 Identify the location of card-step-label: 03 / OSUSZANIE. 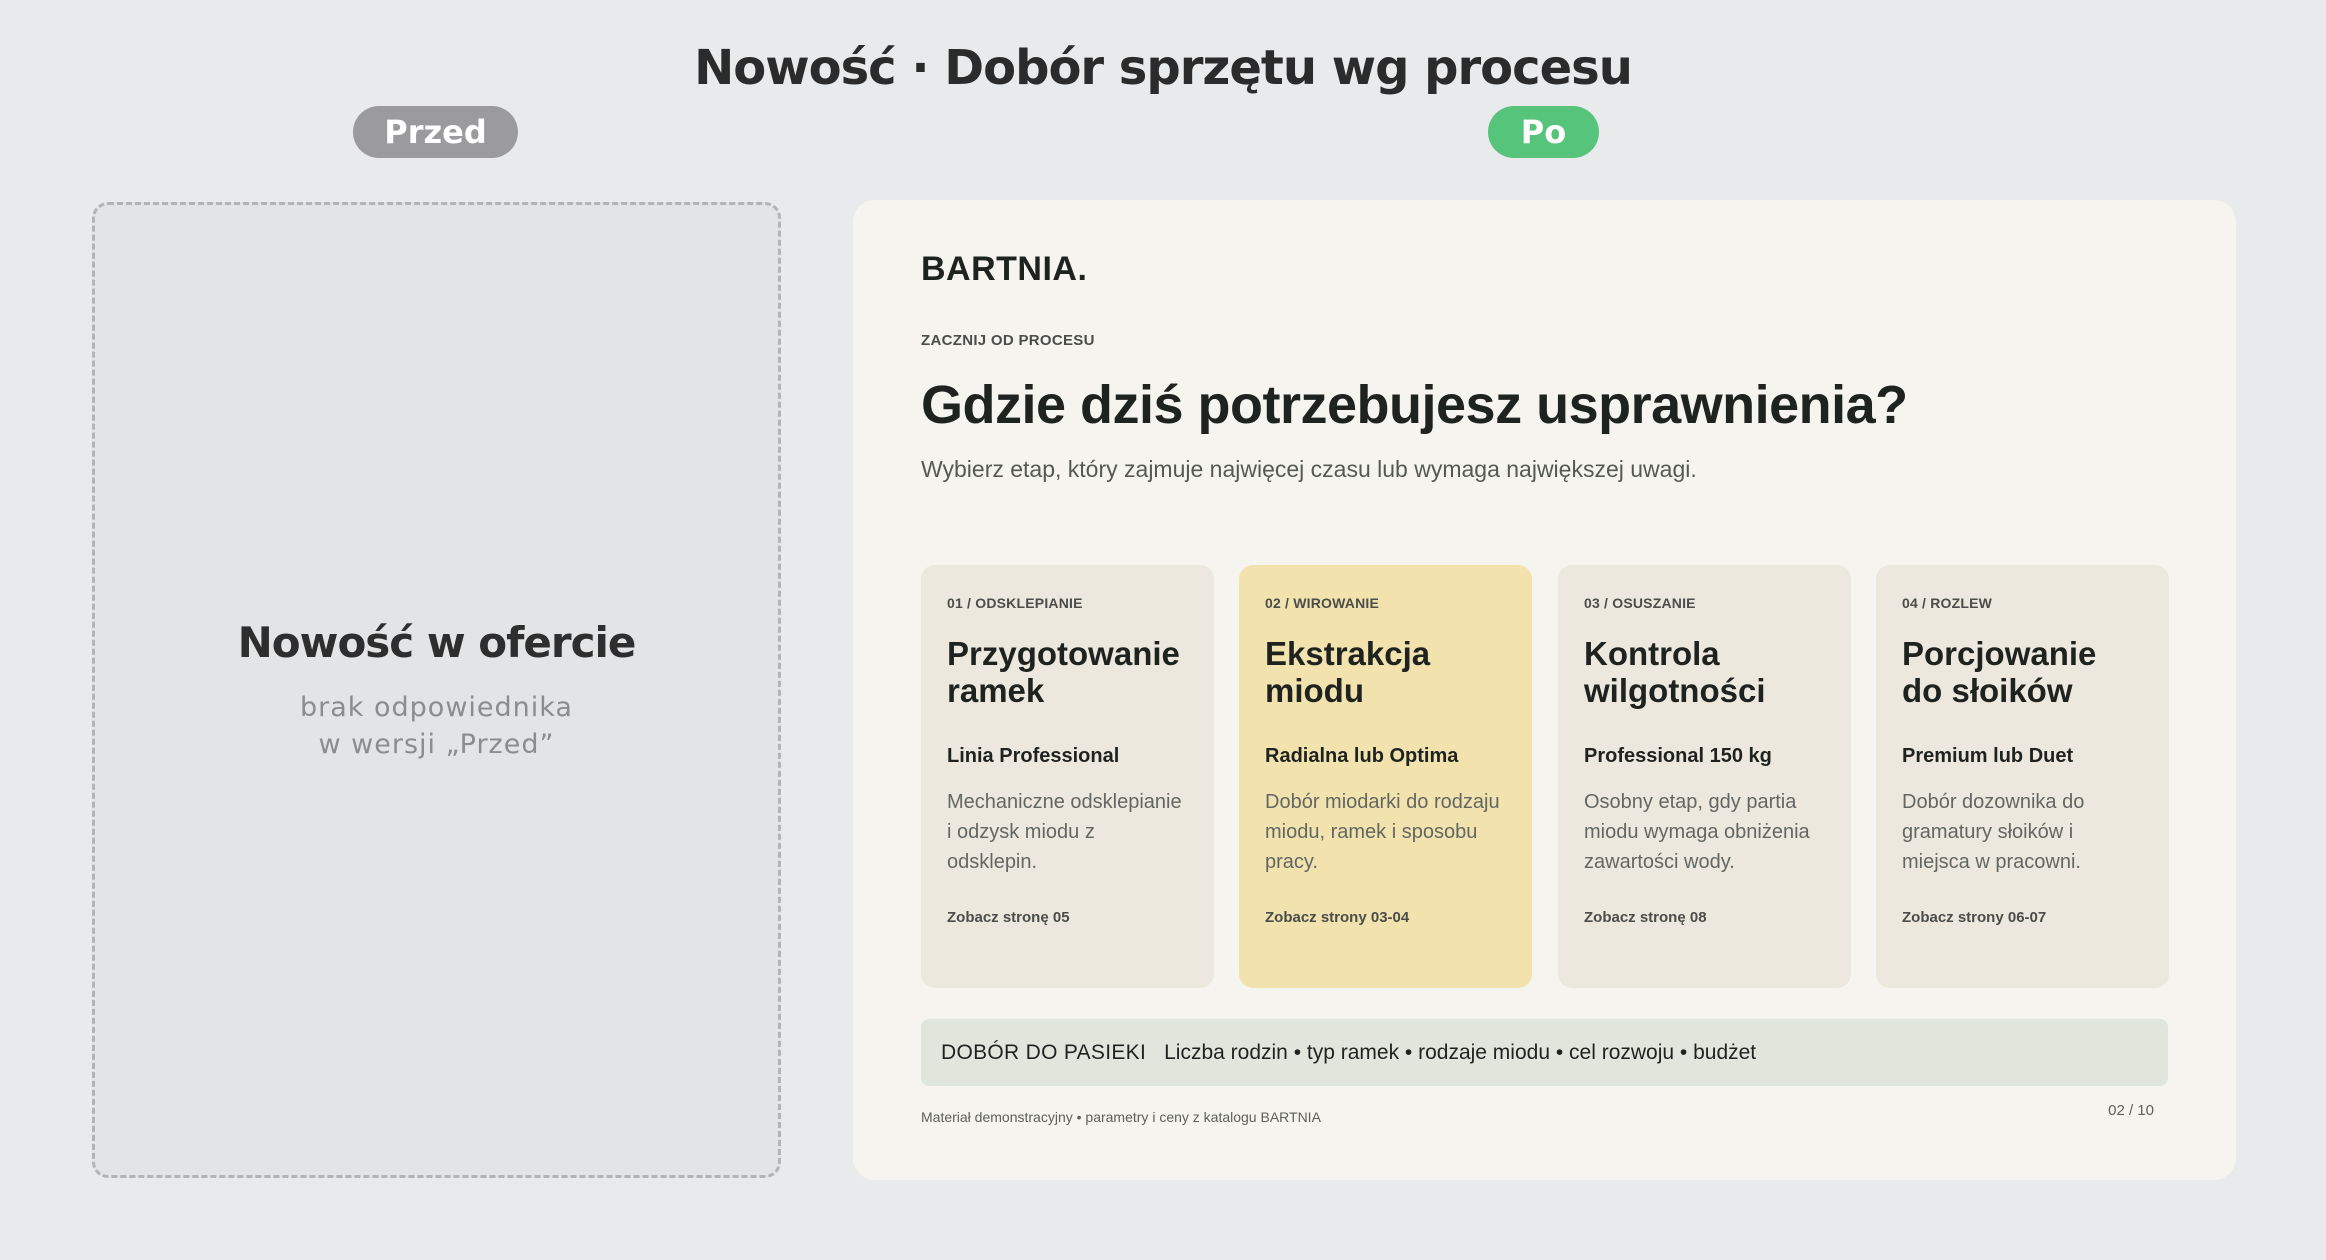
(1640, 603).